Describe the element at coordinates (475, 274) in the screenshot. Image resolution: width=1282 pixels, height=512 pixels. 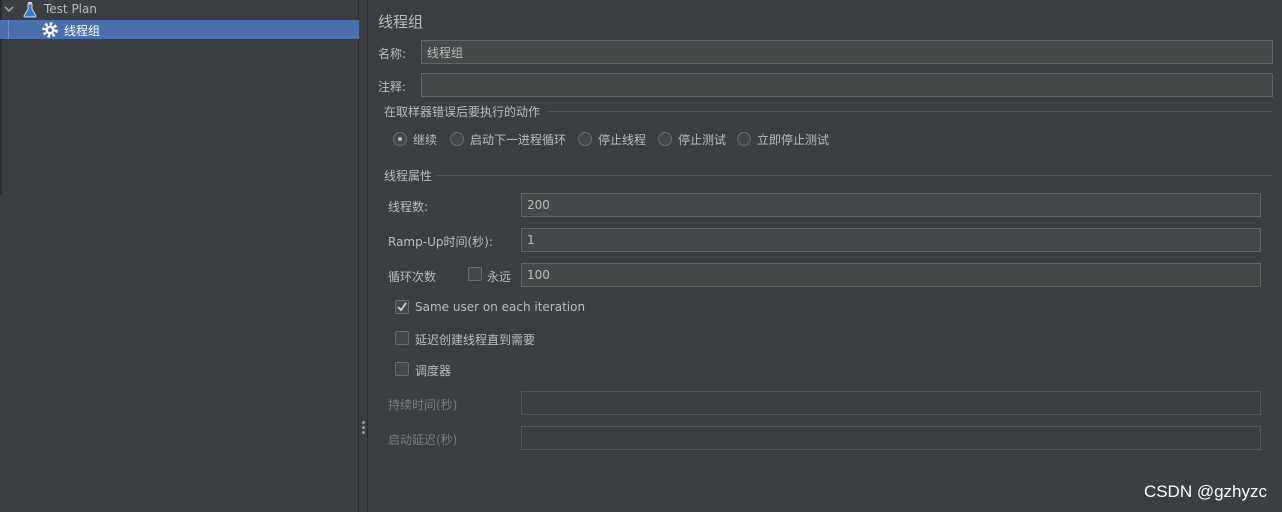
I see `forever-checkbox` at that location.